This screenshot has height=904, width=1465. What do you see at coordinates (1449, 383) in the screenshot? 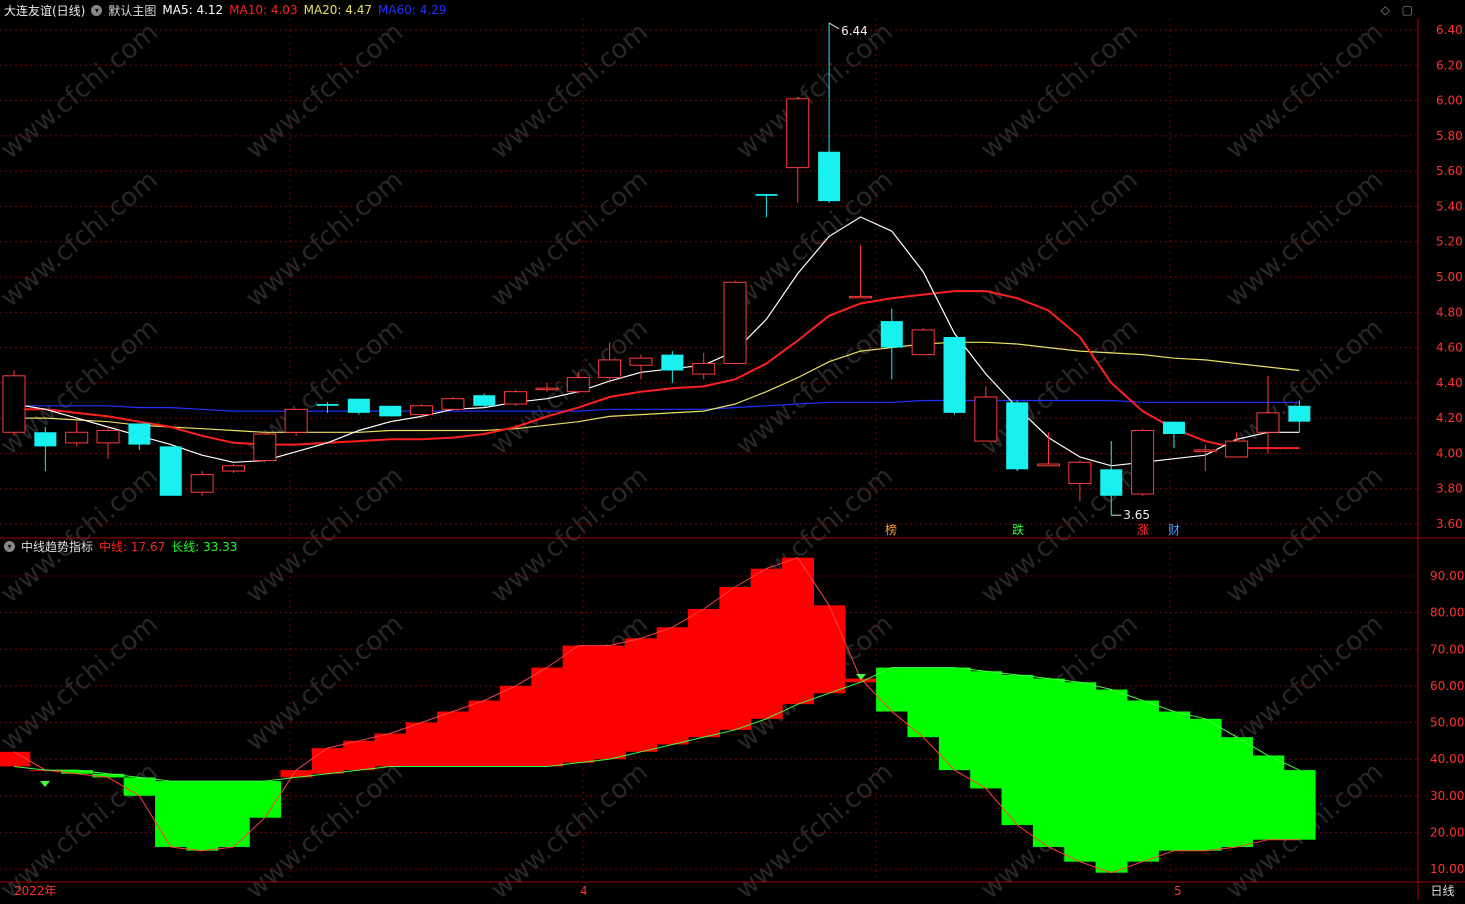
I see `price-tick-label: 4.40` at bounding box center [1449, 383].